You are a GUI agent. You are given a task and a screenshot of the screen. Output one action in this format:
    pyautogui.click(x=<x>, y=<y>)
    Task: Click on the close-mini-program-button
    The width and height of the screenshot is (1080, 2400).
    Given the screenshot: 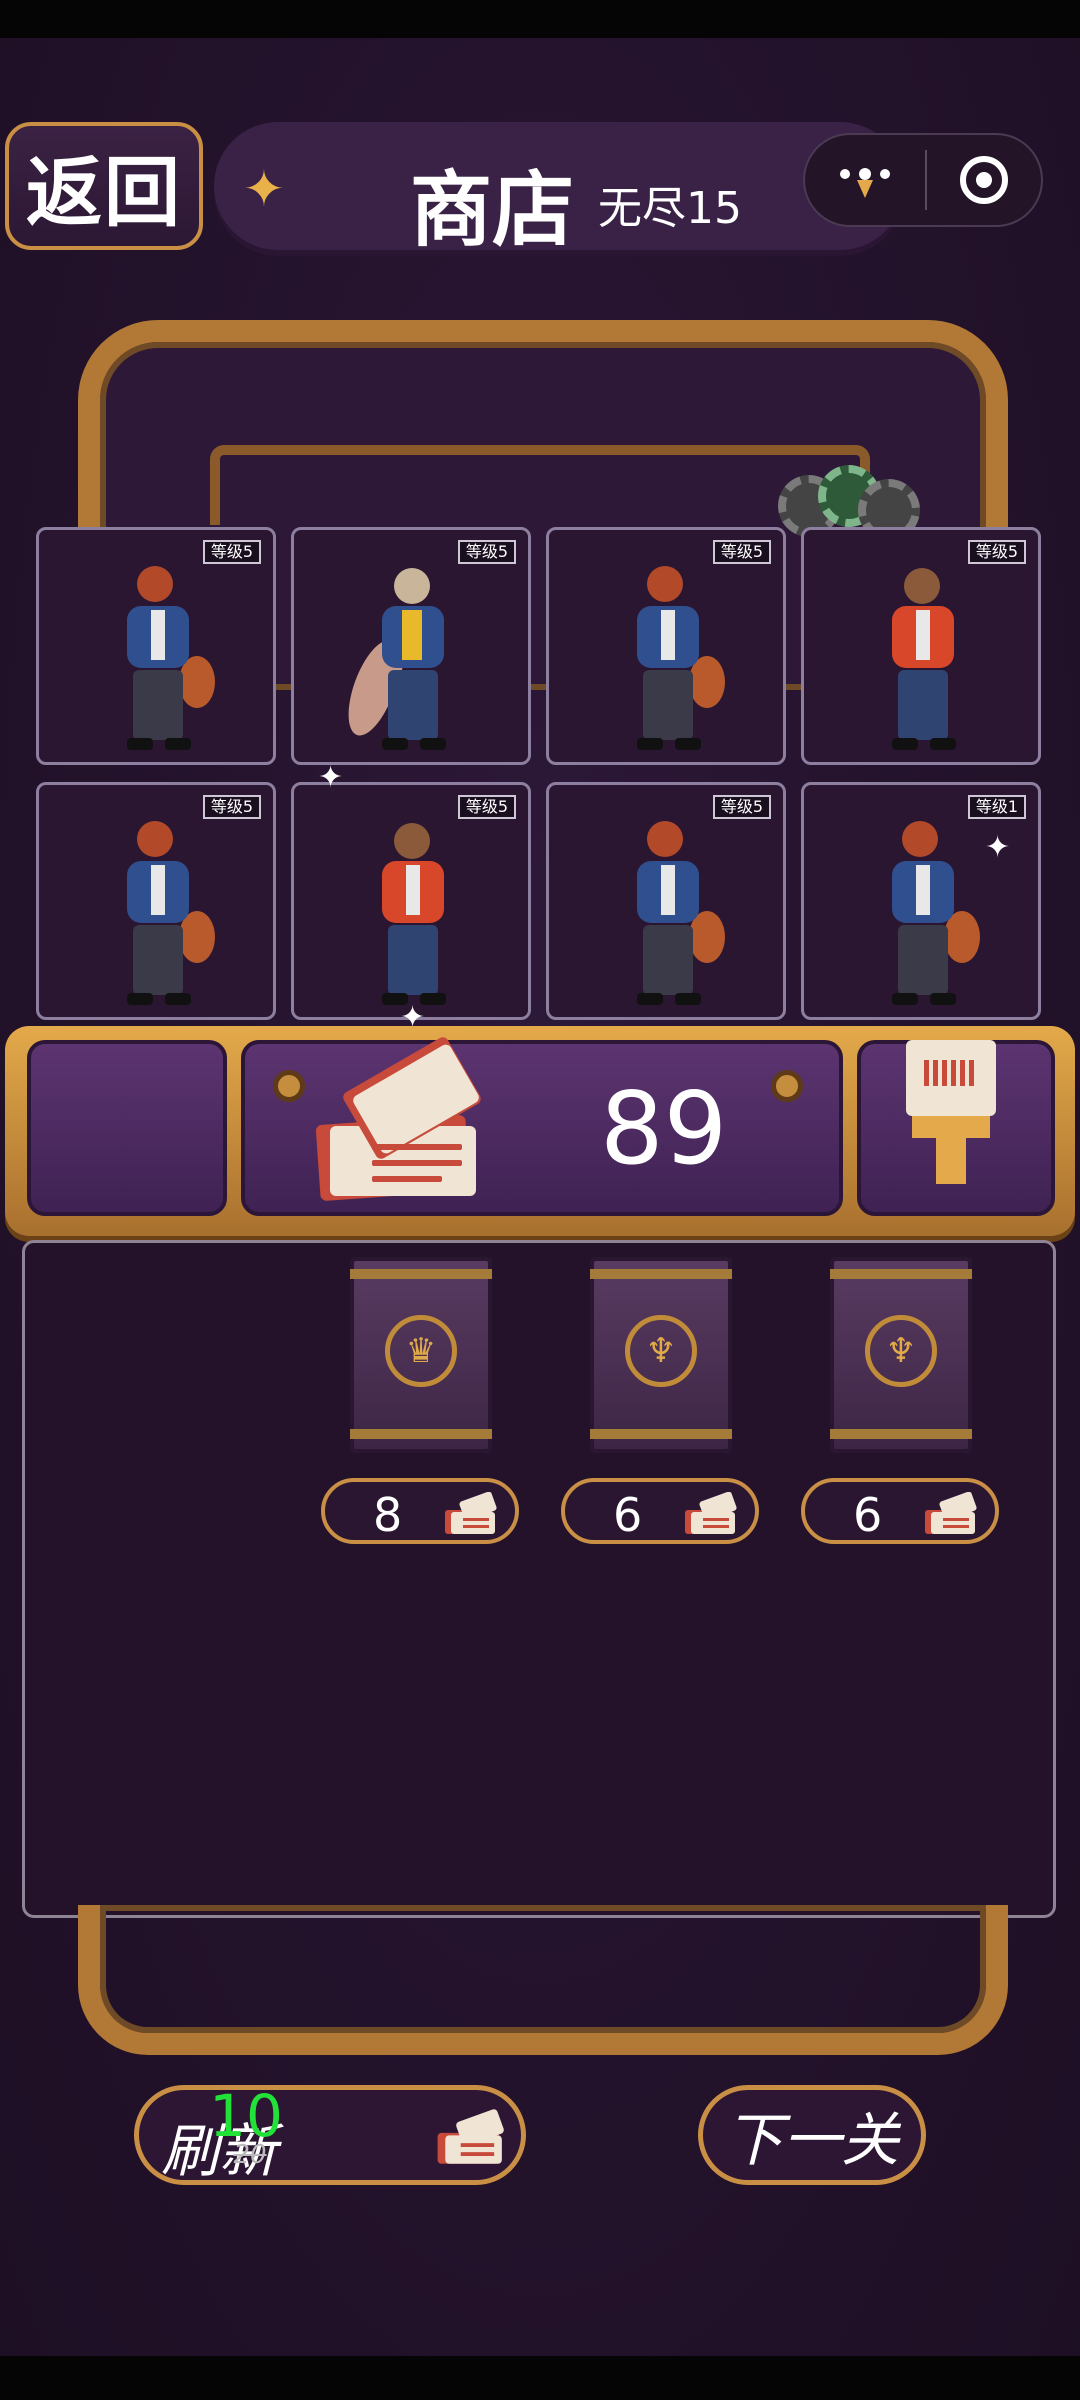 What is the action you would take?
    pyautogui.click(x=984, y=180)
    